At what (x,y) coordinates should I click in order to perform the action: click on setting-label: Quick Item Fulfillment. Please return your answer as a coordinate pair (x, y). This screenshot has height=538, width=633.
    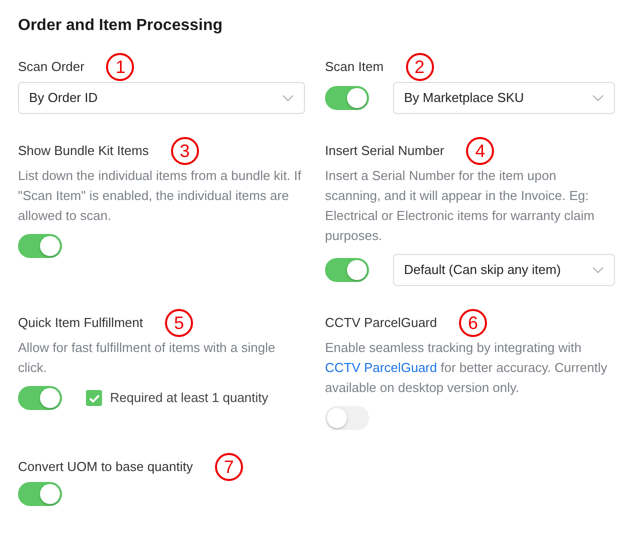
    Looking at the image, I should click on (80, 323).